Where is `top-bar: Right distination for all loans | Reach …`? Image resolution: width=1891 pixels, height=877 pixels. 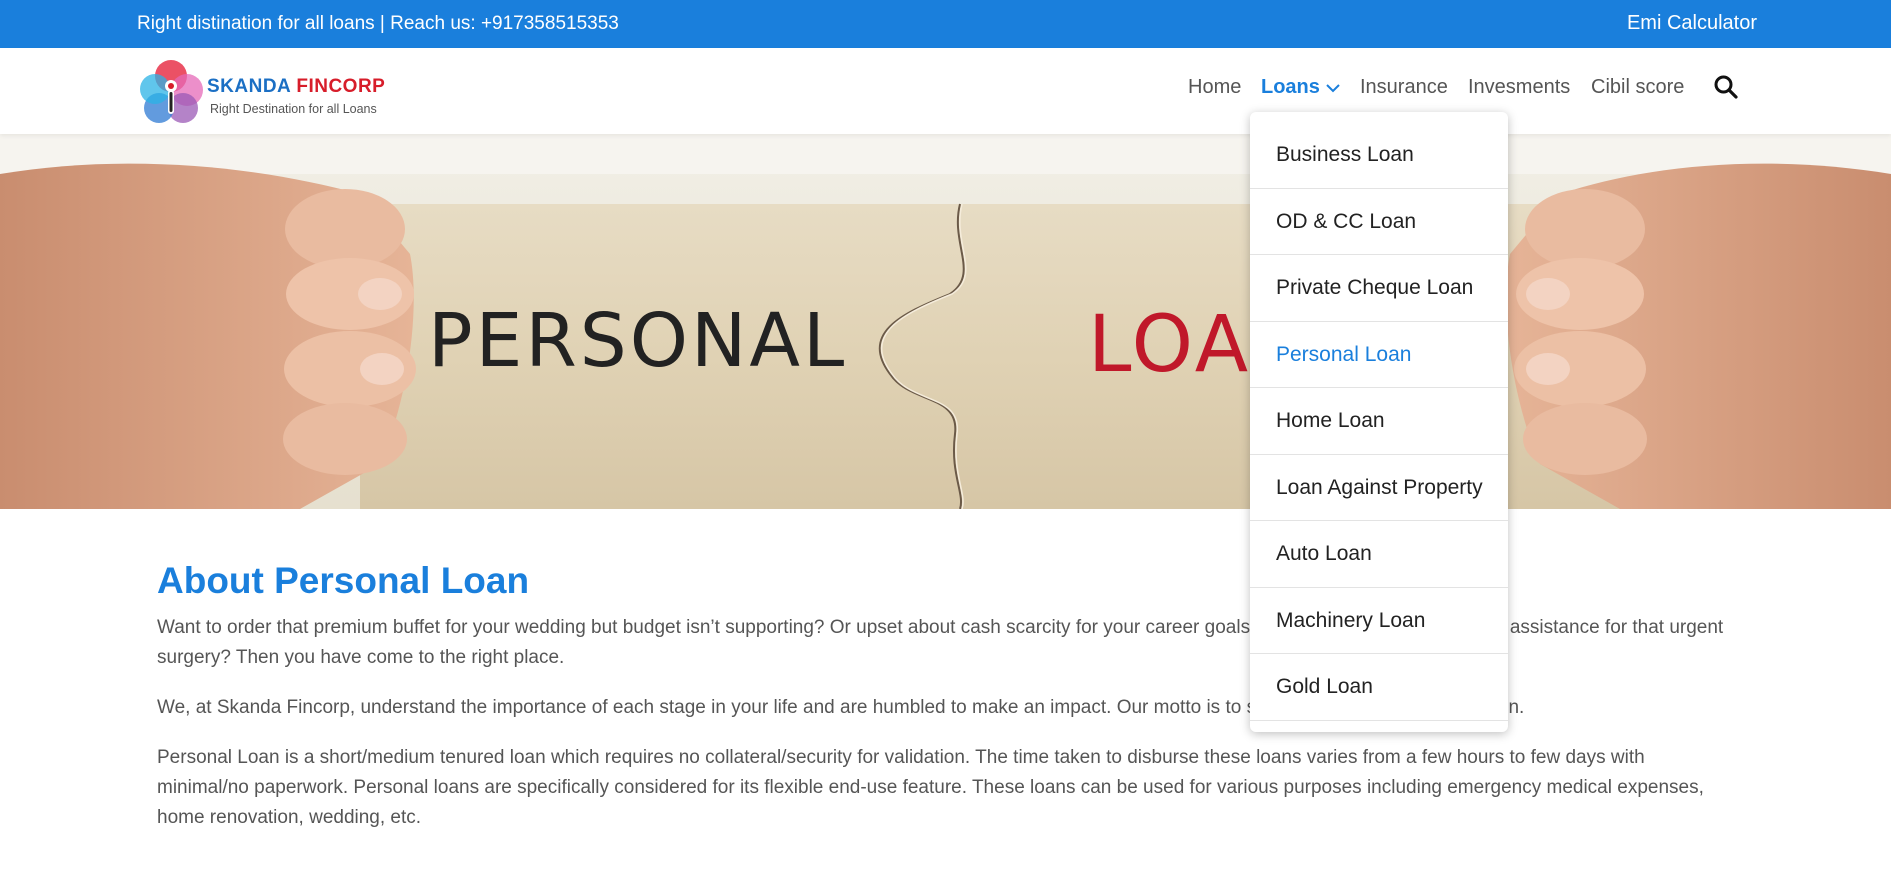 top-bar: Right distination for all loans | Reach … is located at coordinates (945, 24).